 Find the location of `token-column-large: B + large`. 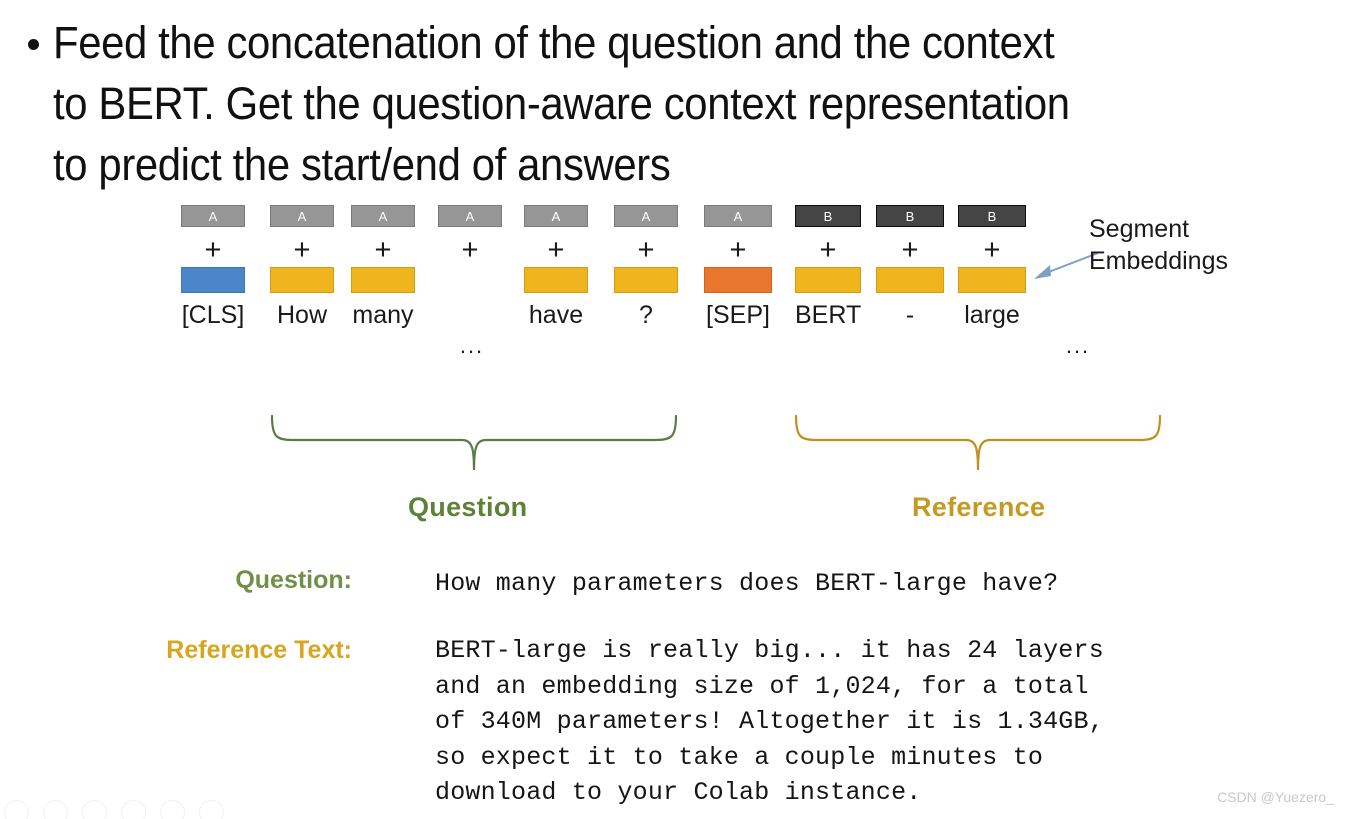

token-column-large: B + large is located at coordinates (992, 267).